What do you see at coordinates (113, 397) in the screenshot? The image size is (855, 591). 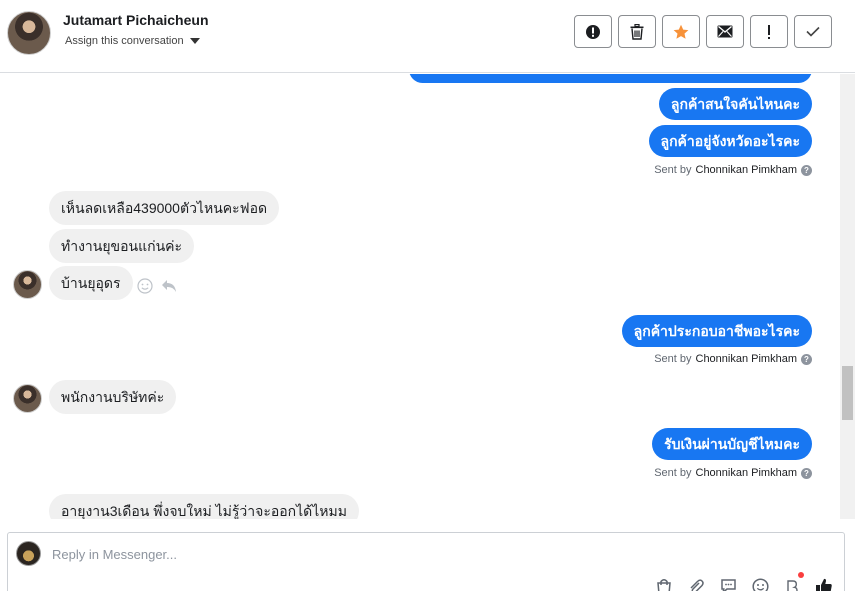 I see `incoming-message: พนักงานบริษัทค่ะ` at bounding box center [113, 397].